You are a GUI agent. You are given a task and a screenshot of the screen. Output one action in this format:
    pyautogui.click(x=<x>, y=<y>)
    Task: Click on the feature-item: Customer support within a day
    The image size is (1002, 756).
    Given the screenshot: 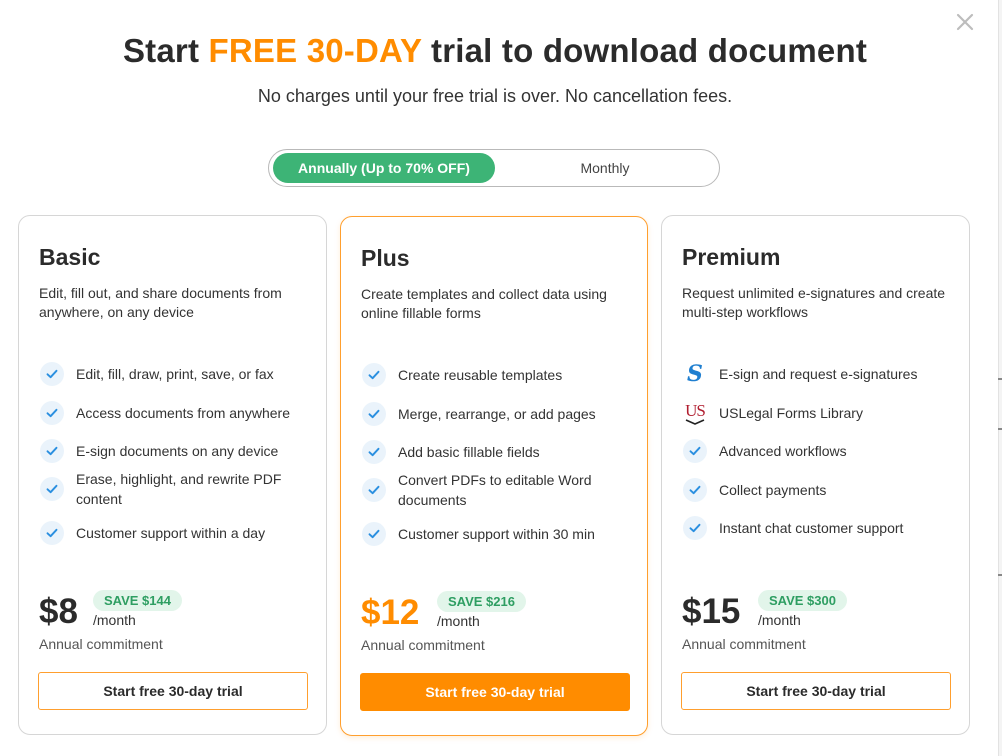 What is the action you would take?
    pyautogui.click(x=179, y=533)
    